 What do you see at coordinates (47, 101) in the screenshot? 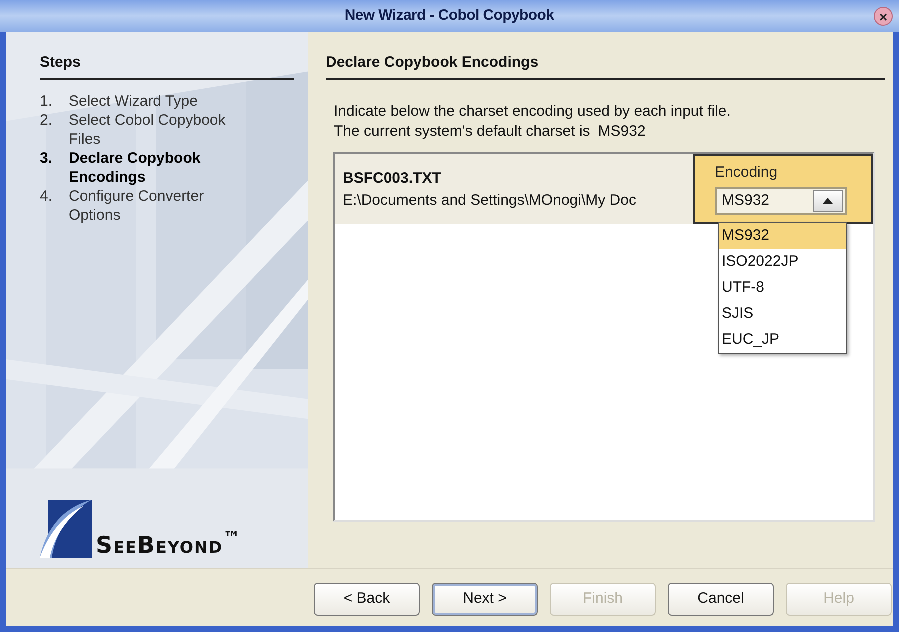
I see `step-number: 1.` at bounding box center [47, 101].